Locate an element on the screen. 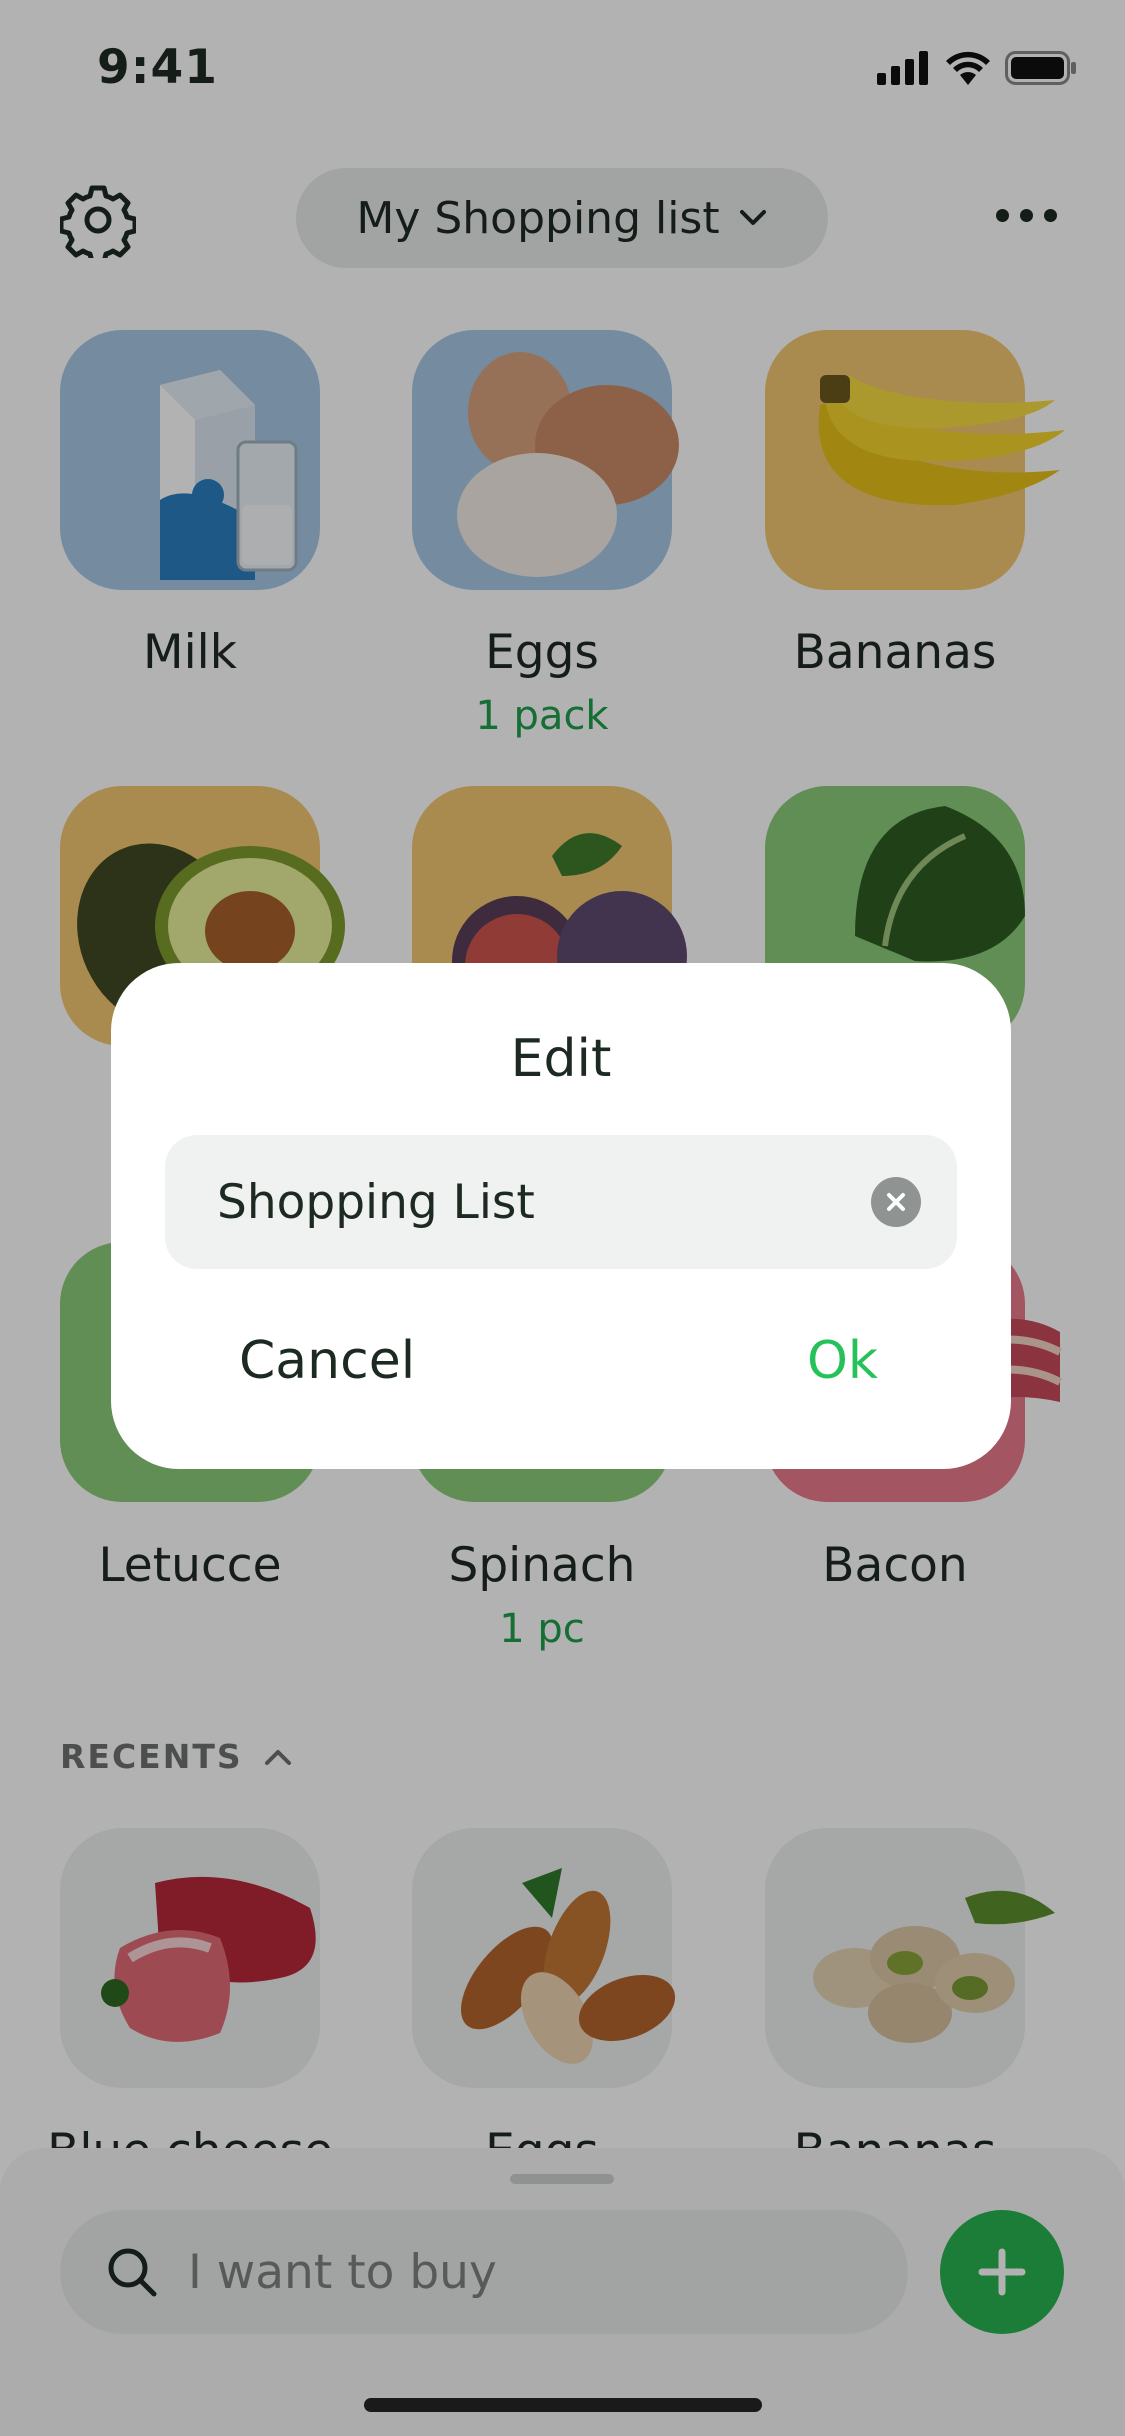  dialog-title: Edit is located at coordinates (561, 1059).